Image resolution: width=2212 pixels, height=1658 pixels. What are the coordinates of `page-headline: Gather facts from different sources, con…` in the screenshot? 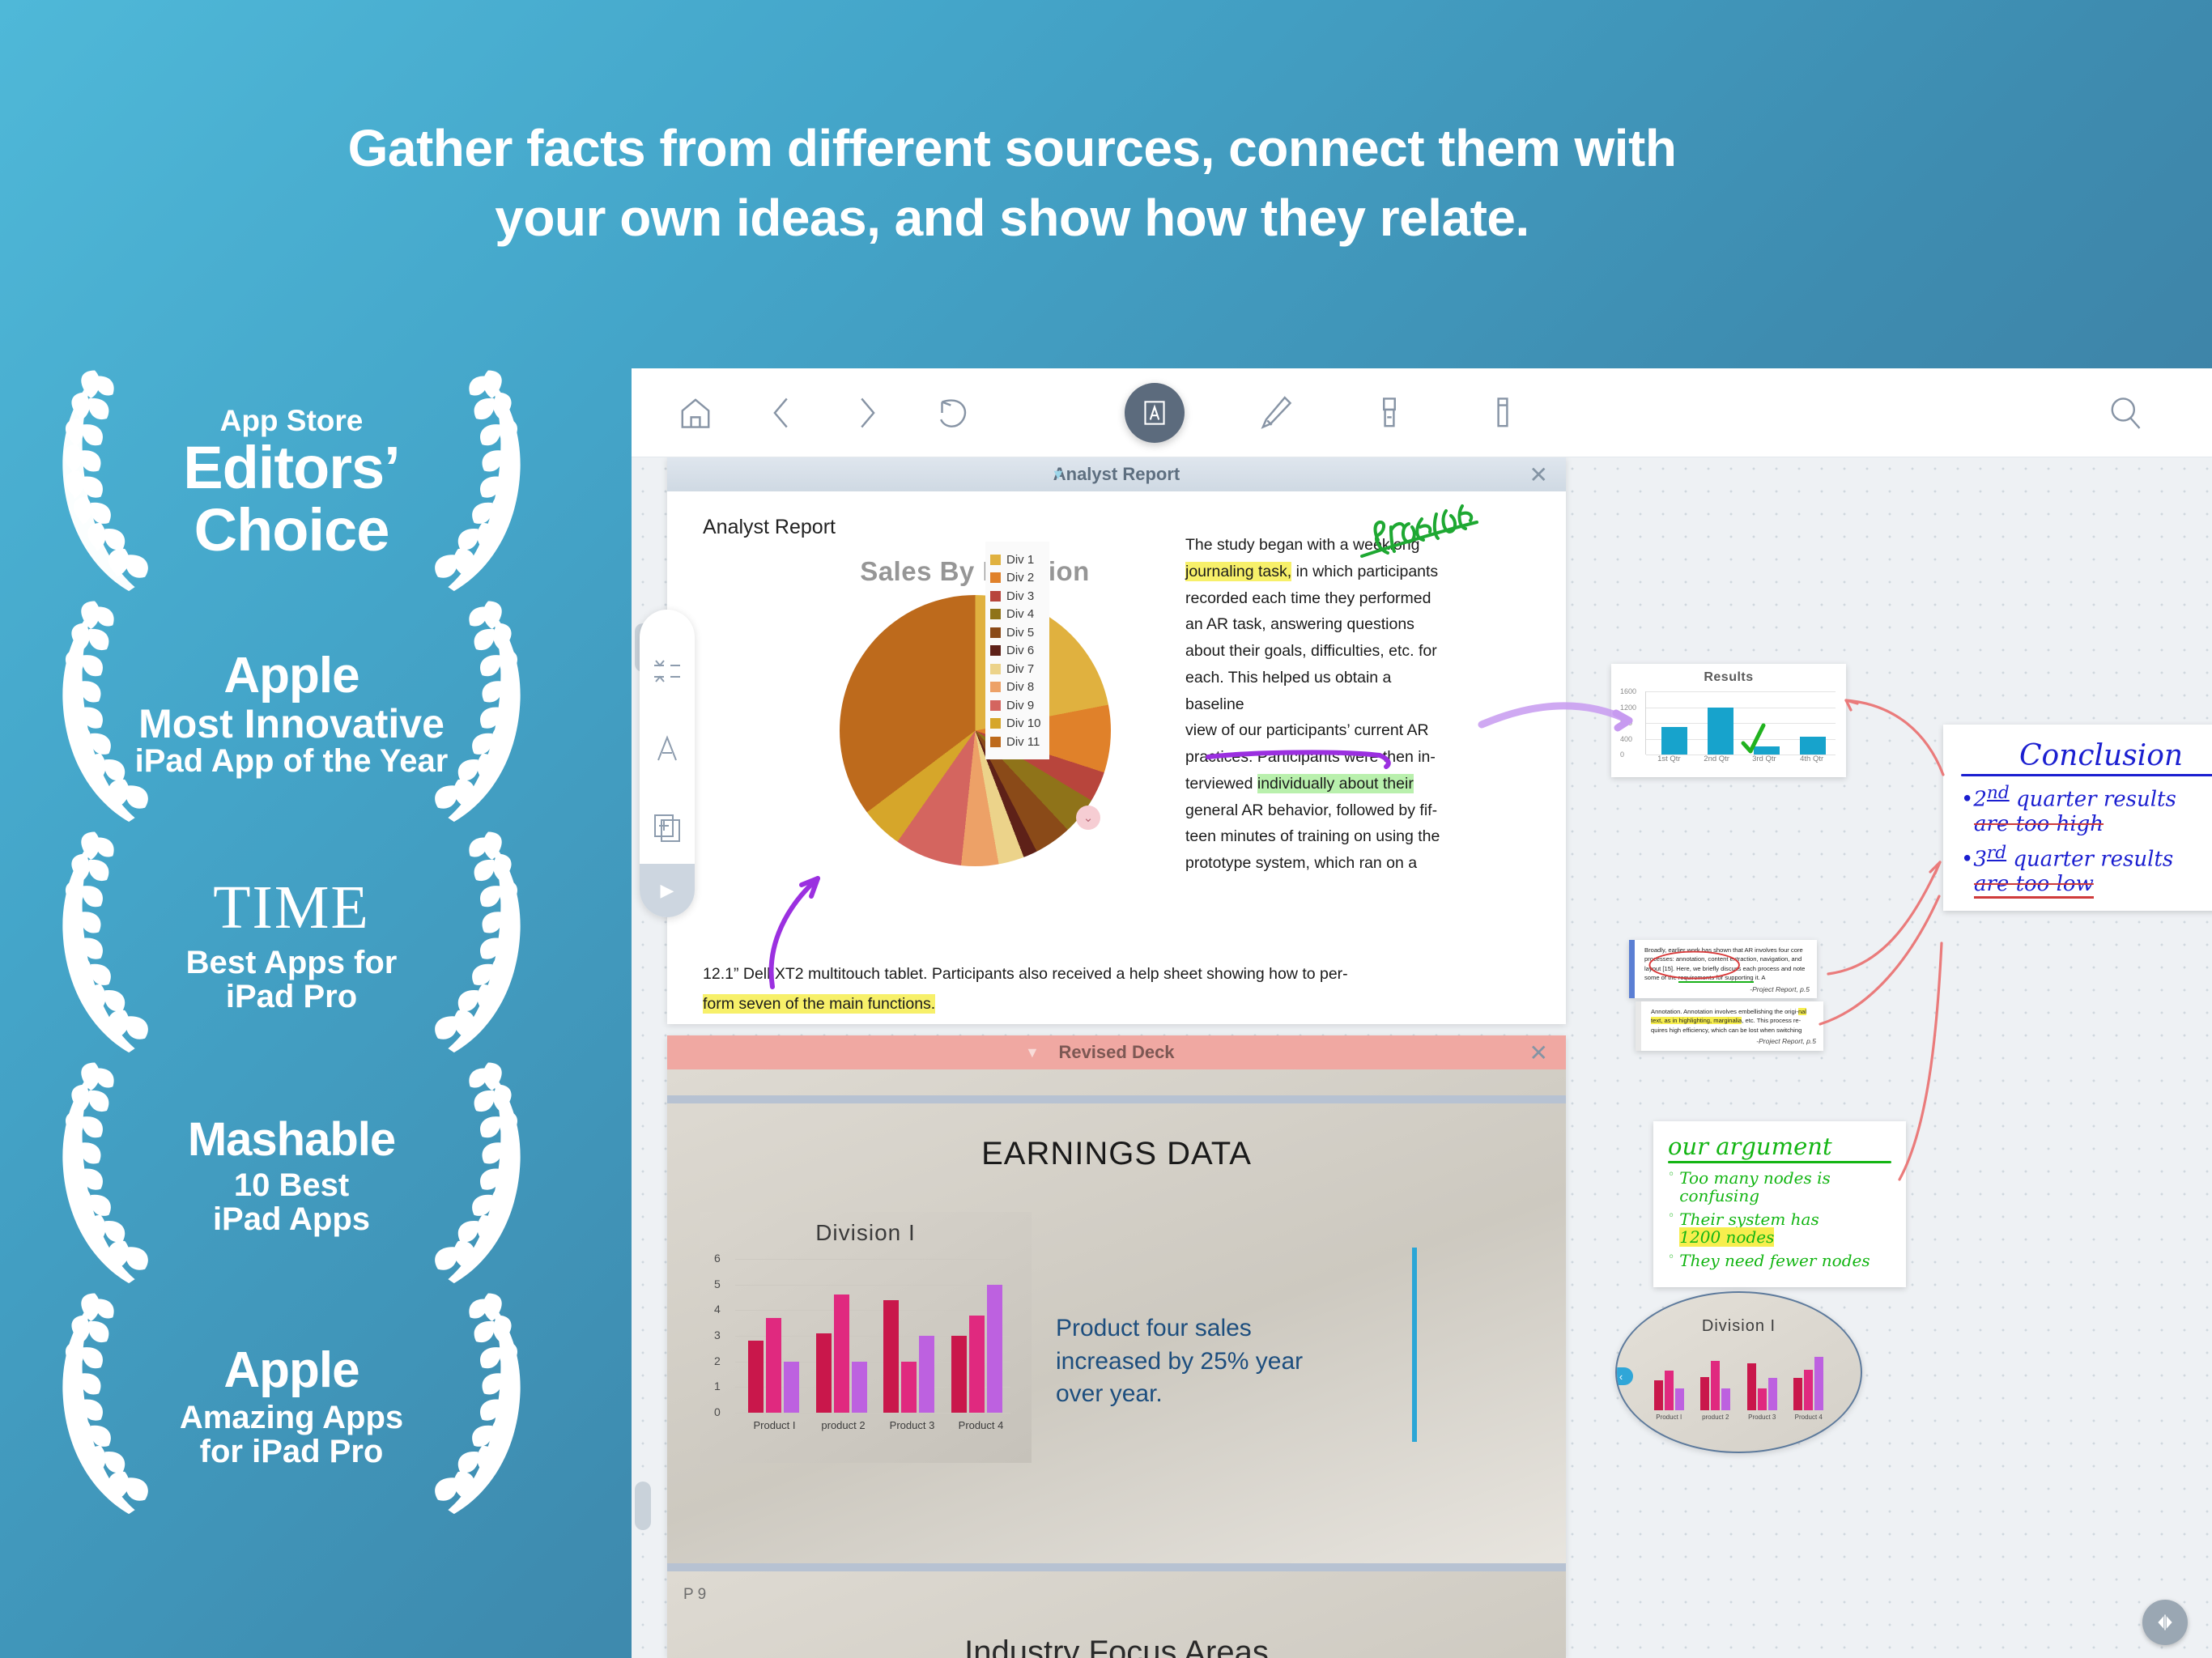 It's located at (1012, 183).